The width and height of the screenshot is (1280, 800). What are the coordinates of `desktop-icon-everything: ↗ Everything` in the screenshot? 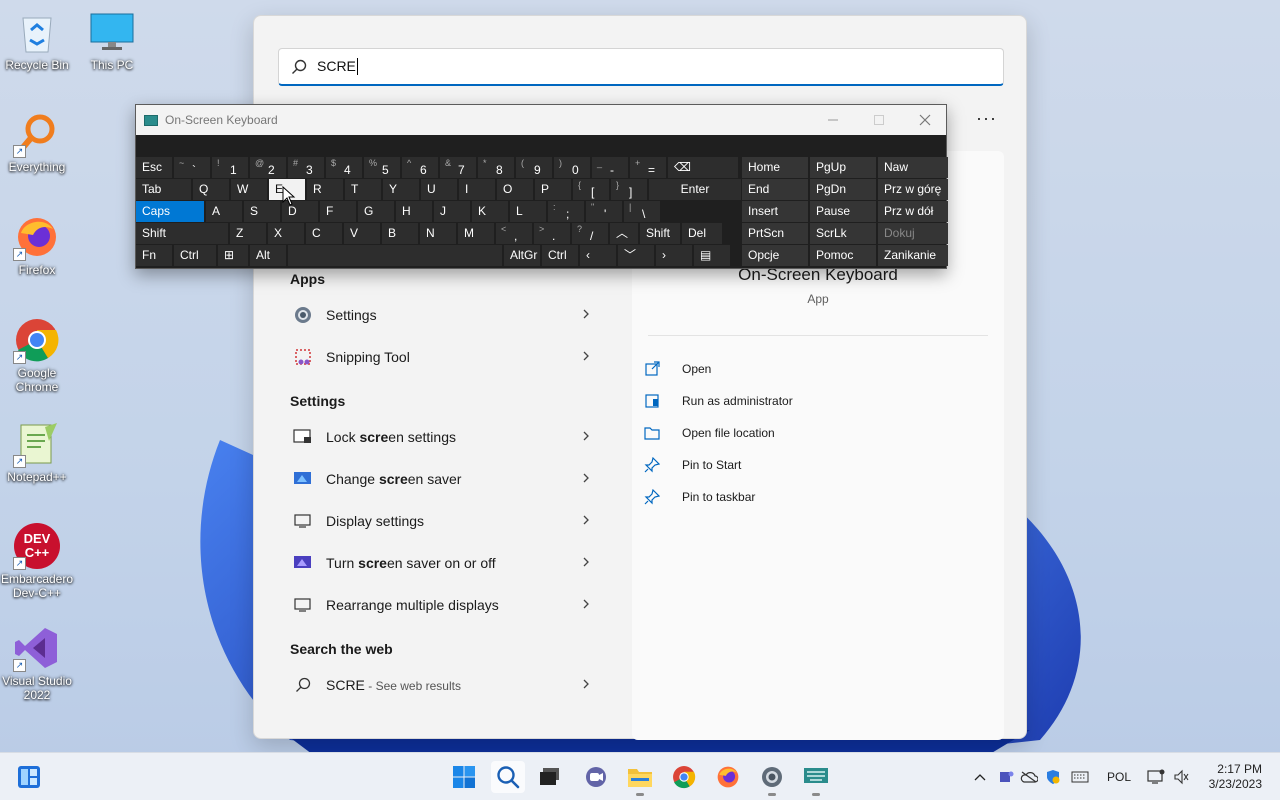 It's located at (37, 142).